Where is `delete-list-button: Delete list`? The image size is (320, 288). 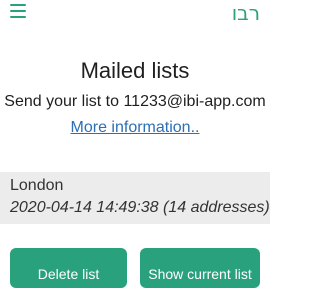
delete-list-button: Delete list is located at coordinates (68, 268).